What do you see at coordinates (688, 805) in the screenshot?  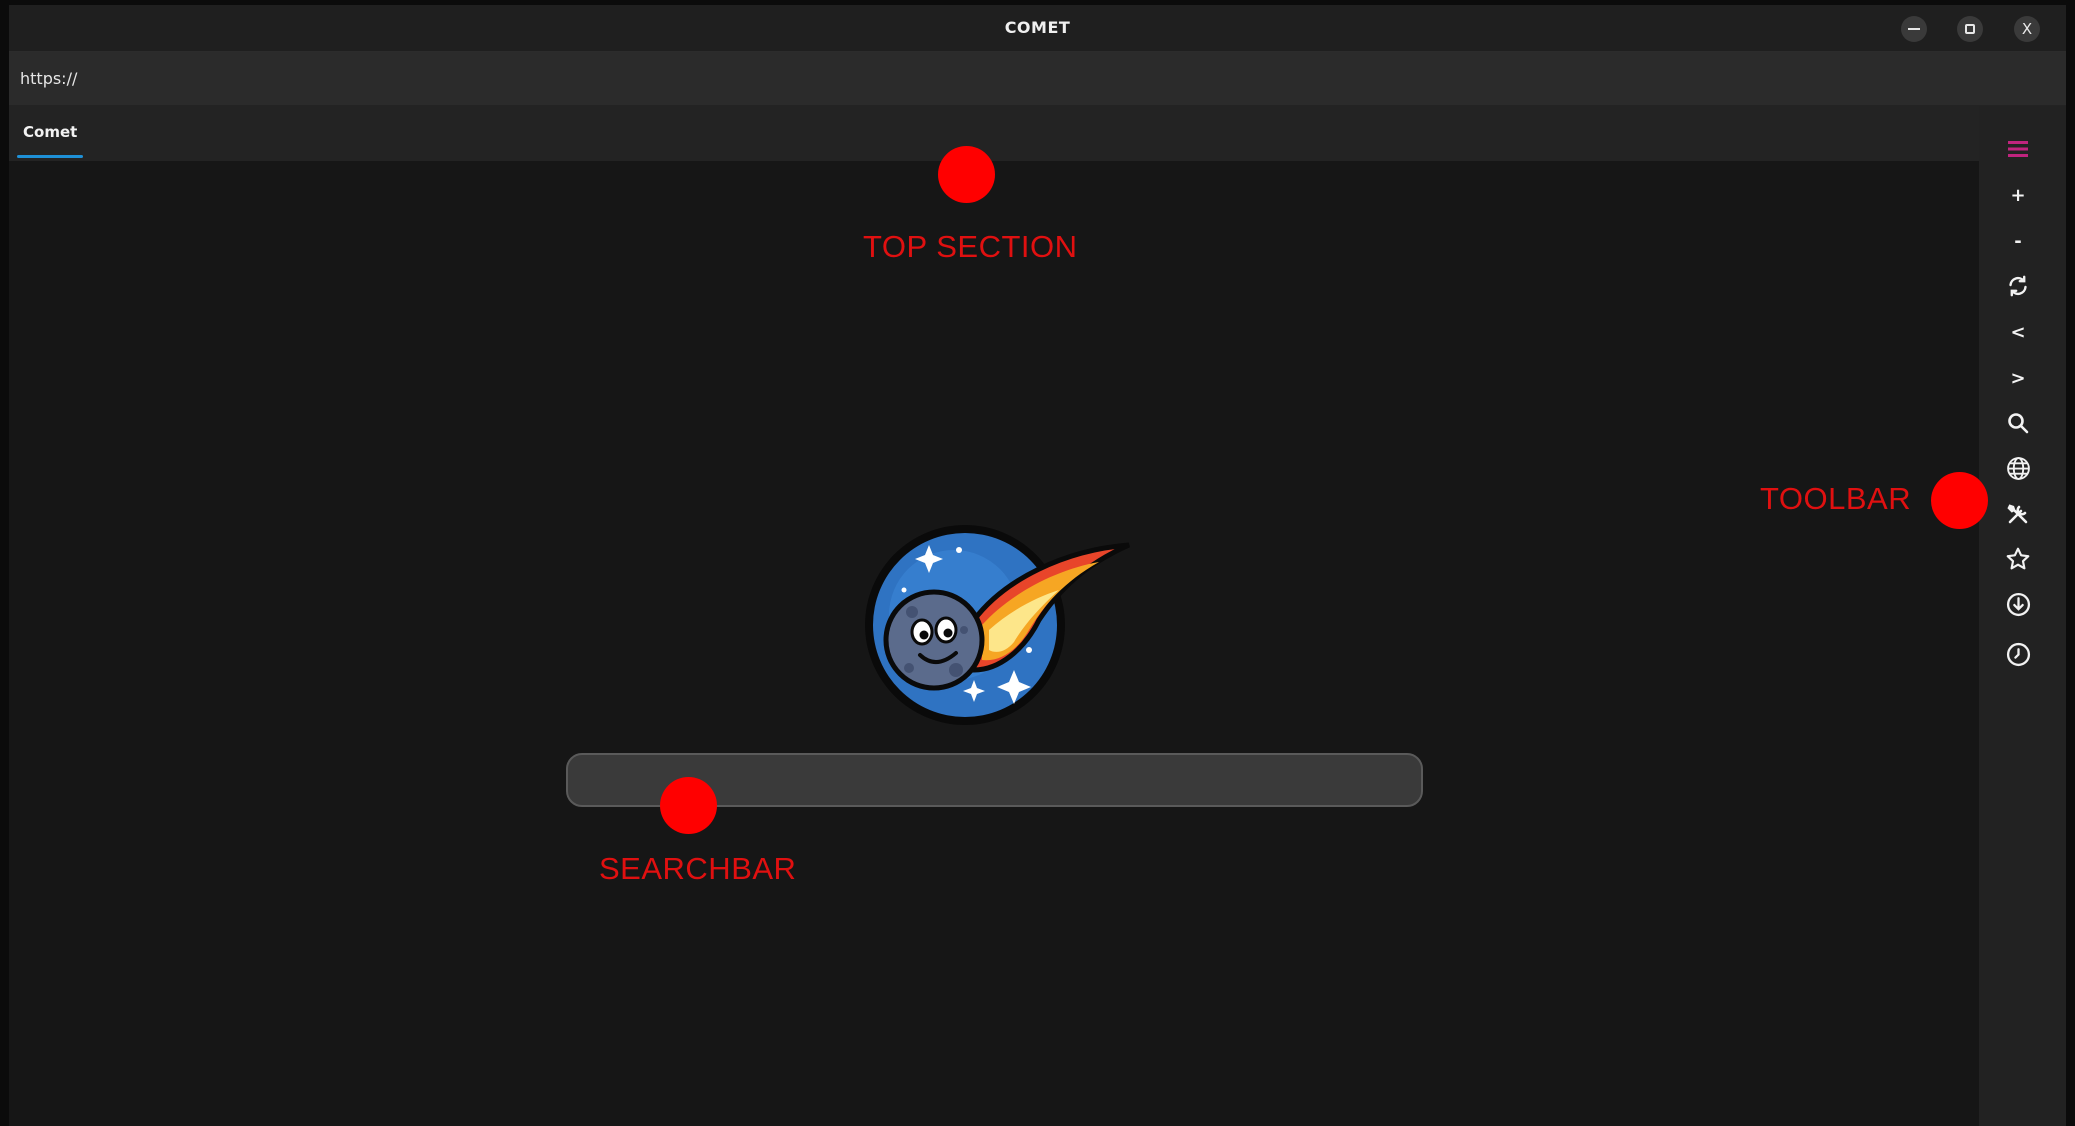 I see `searchbar-marker` at bounding box center [688, 805].